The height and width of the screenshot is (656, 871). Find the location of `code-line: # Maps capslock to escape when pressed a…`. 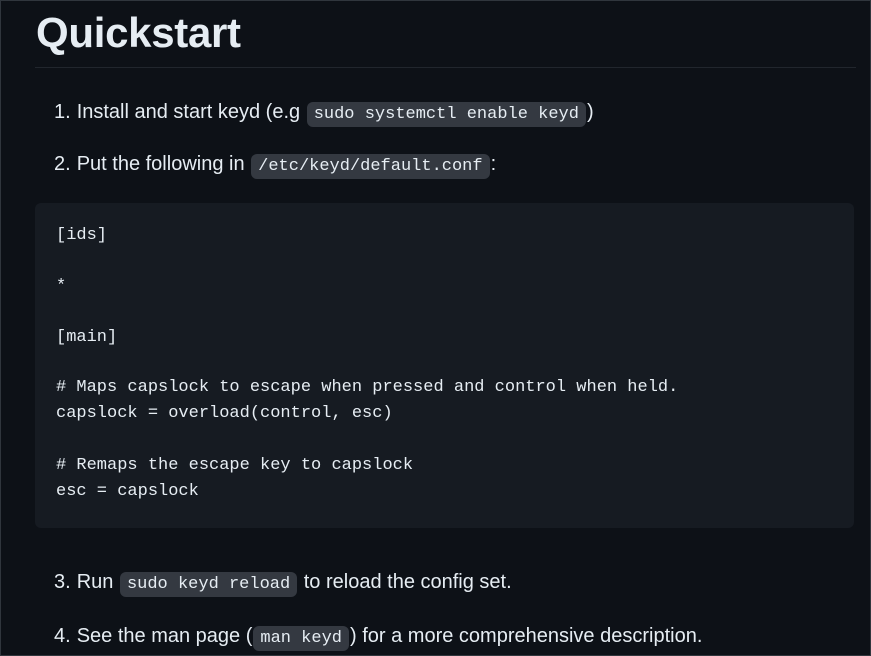

code-line: # Maps capslock to escape when pressed a… is located at coordinates (367, 388).